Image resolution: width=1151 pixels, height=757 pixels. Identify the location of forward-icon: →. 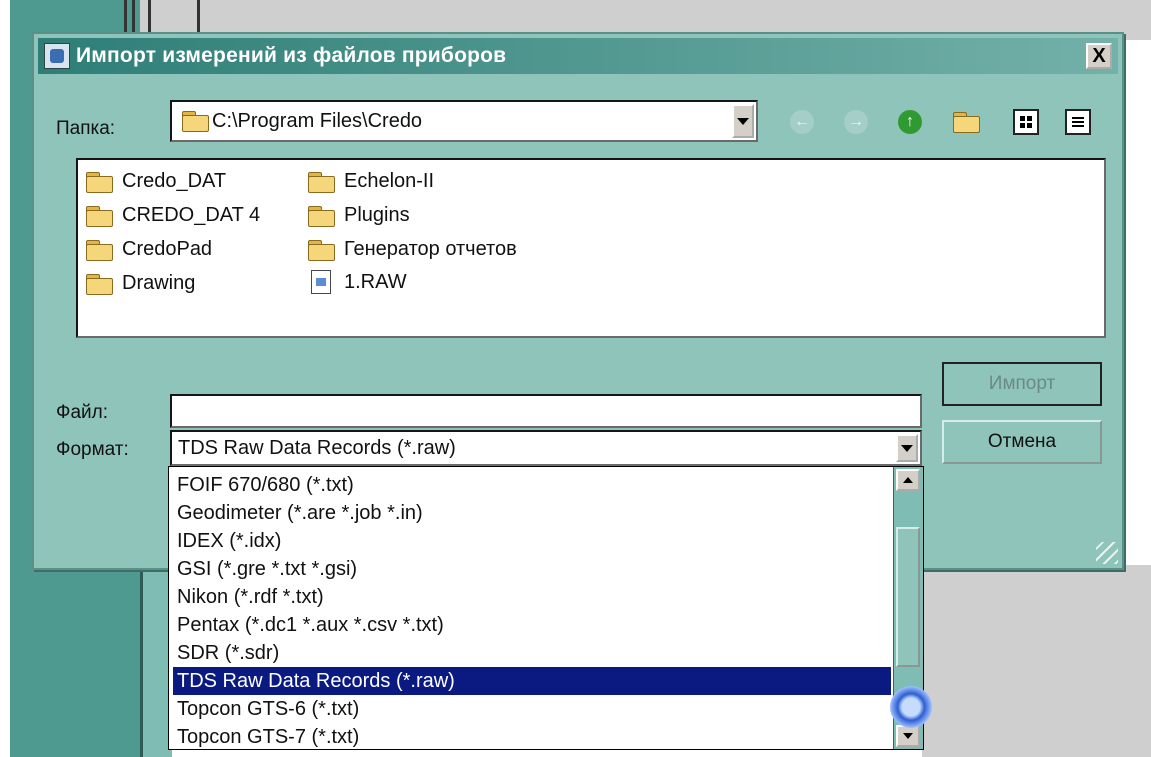
(856, 122).